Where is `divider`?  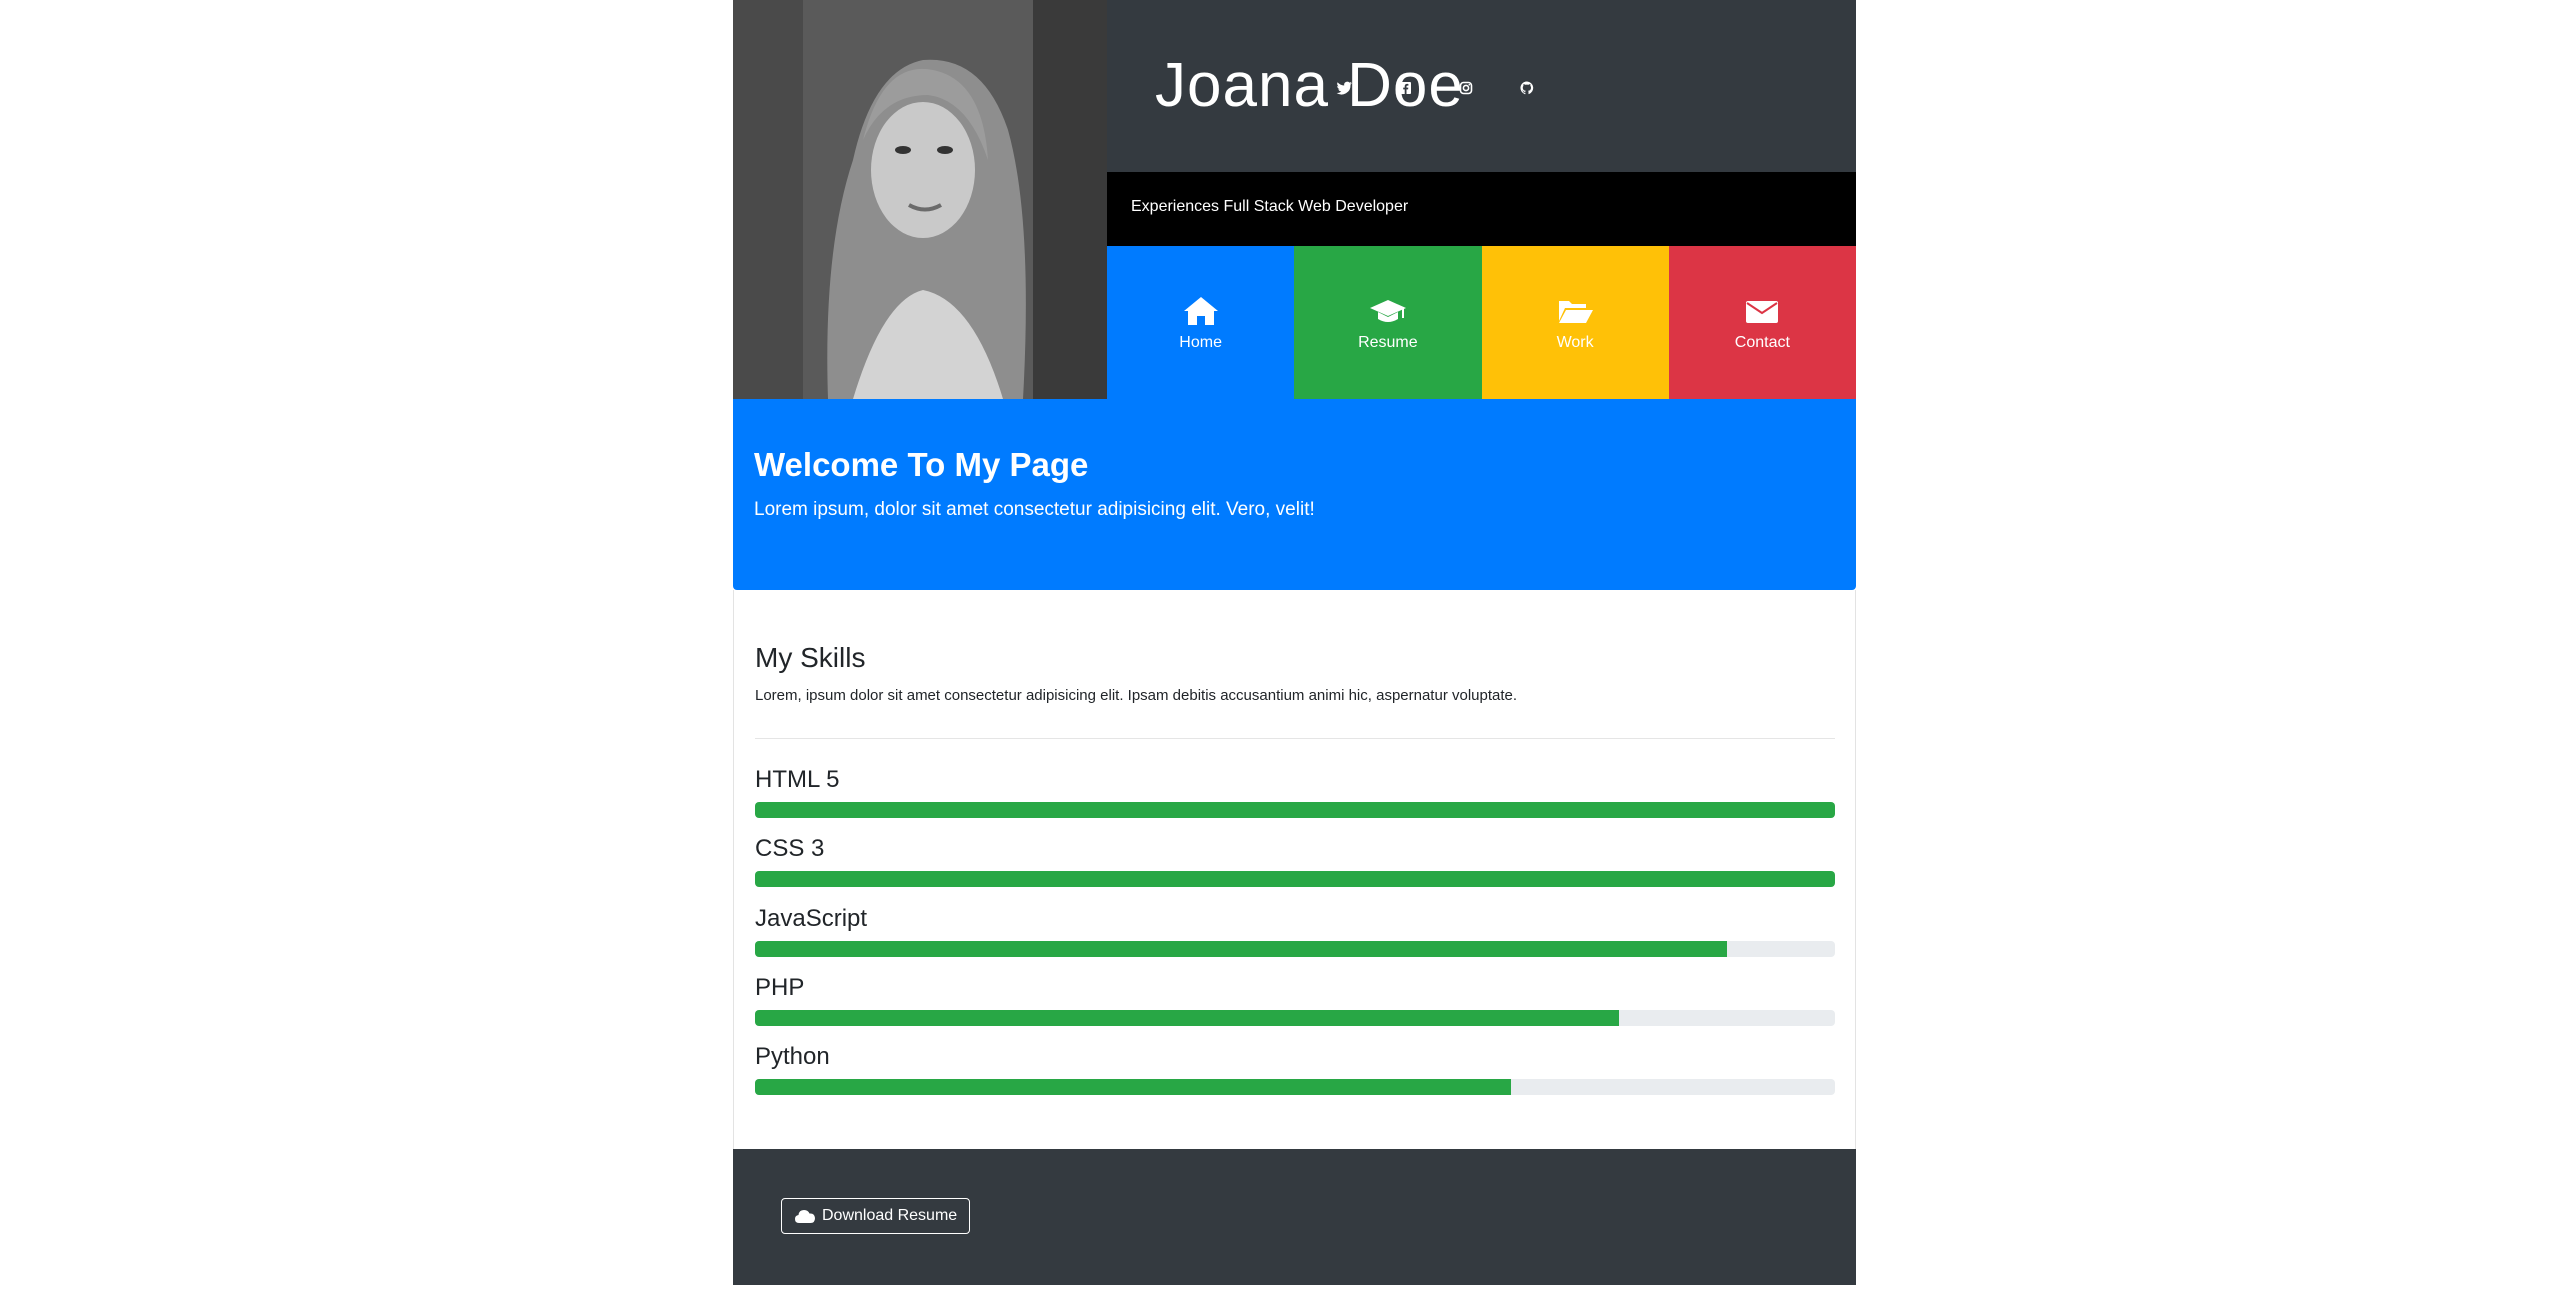 divider is located at coordinates (1295, 738).